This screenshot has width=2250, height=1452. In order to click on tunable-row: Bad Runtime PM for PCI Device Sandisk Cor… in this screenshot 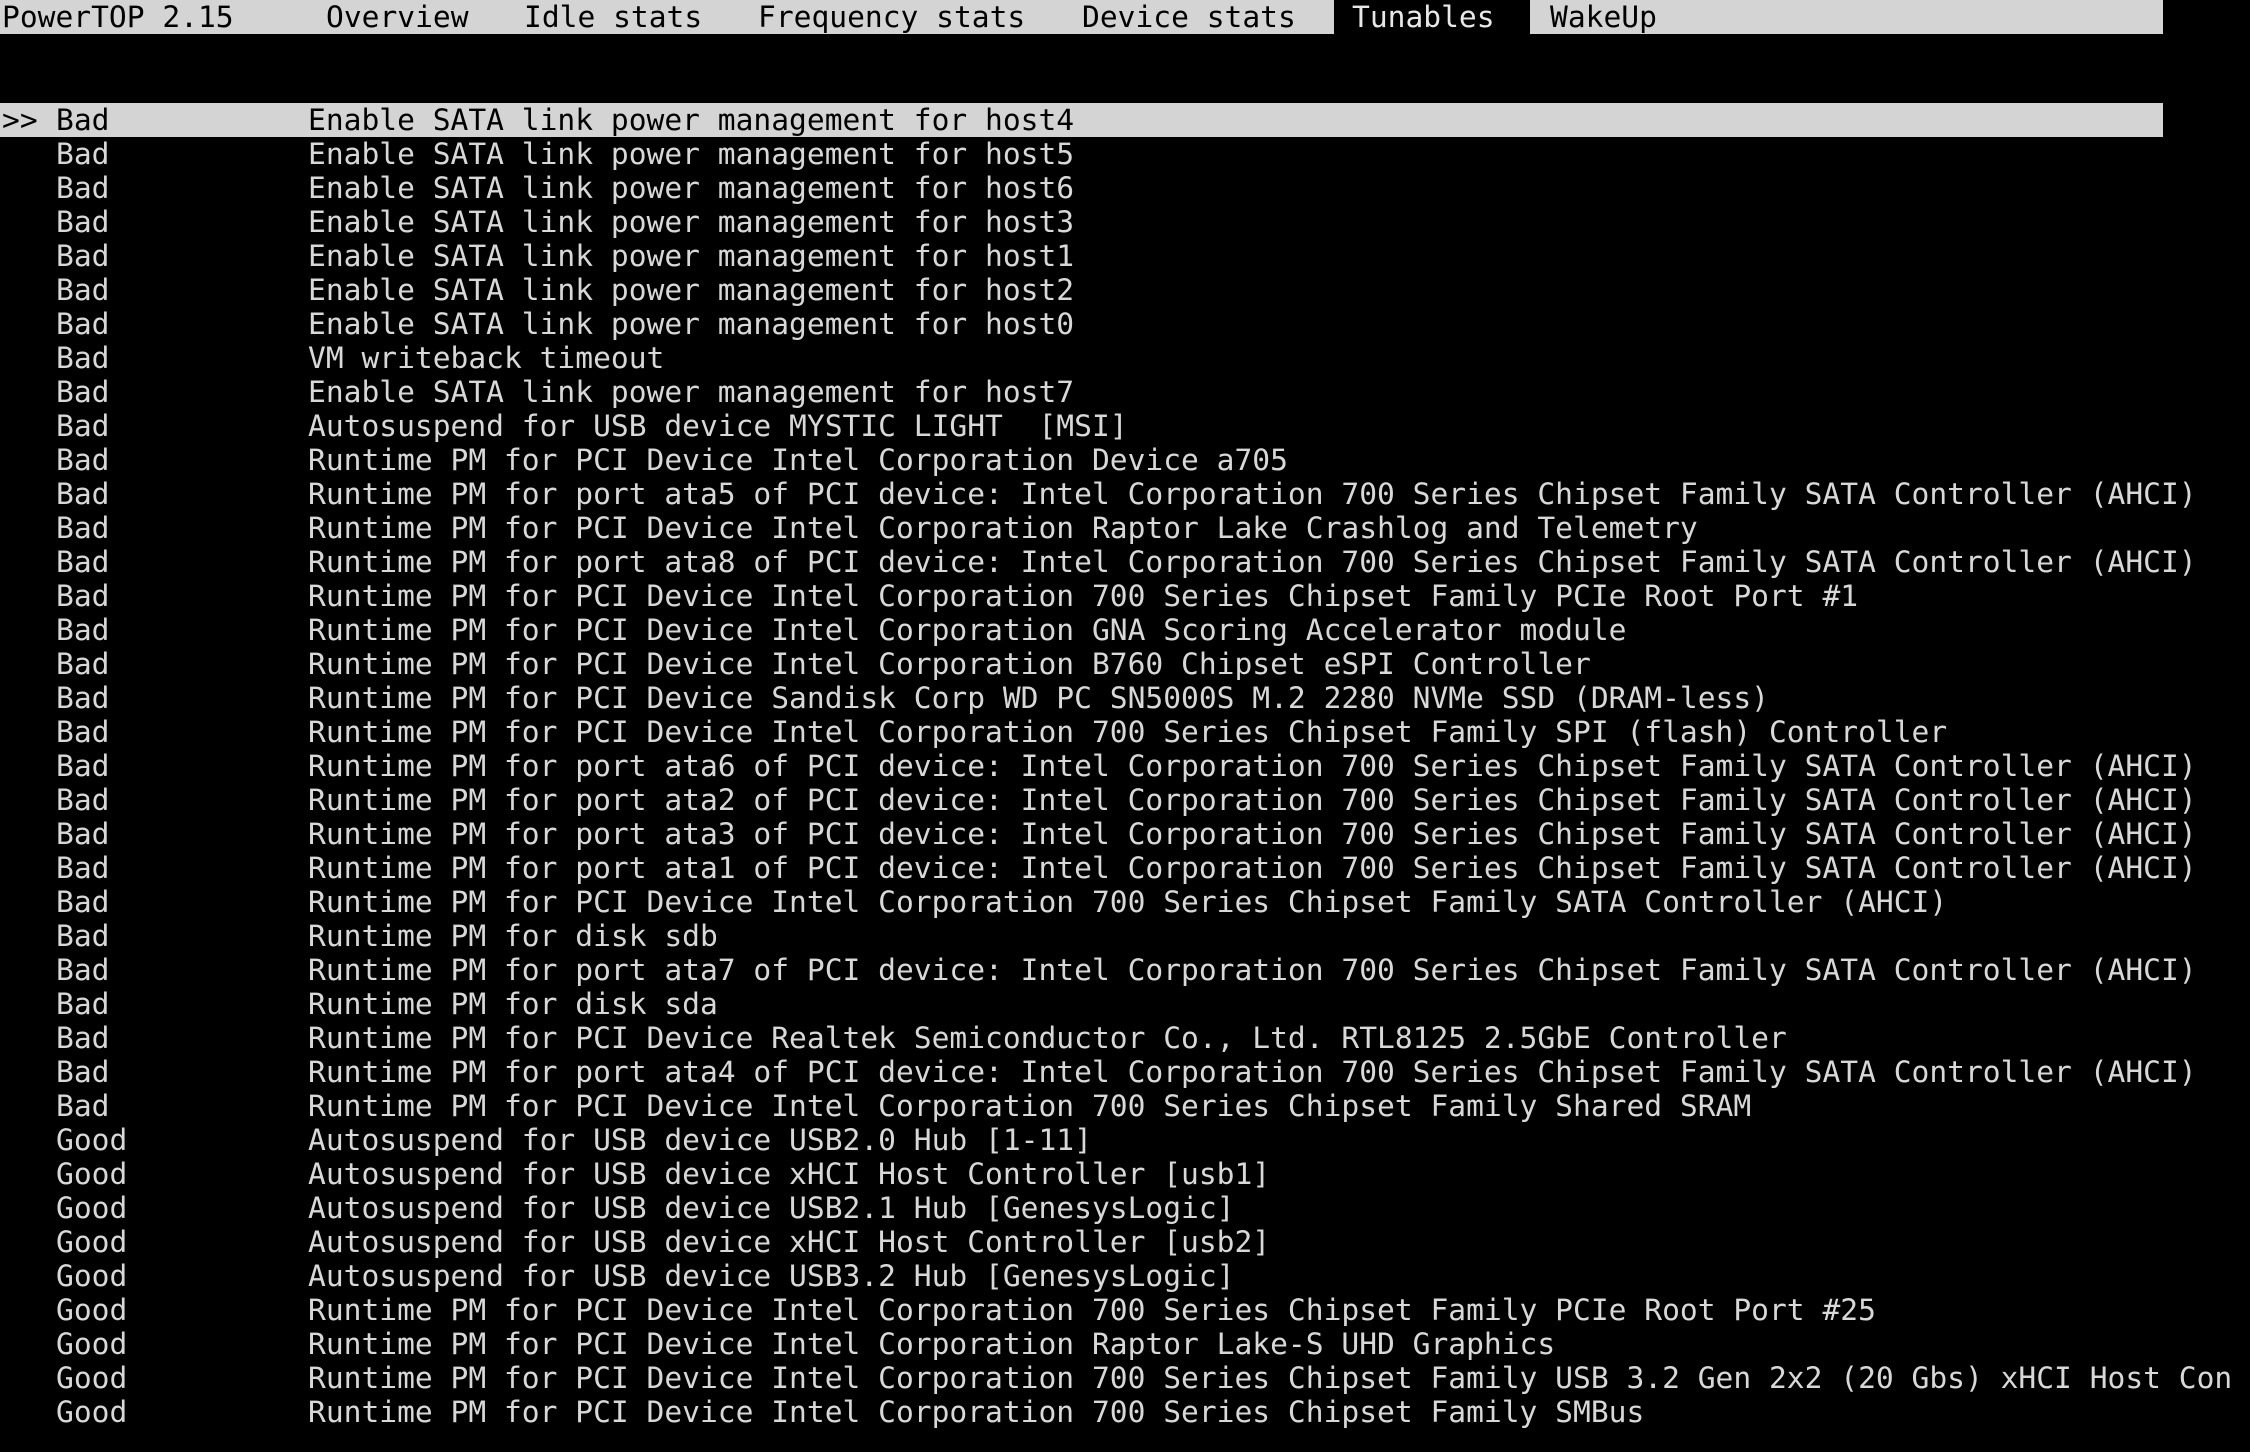, I will do `click(1125, 698)`.